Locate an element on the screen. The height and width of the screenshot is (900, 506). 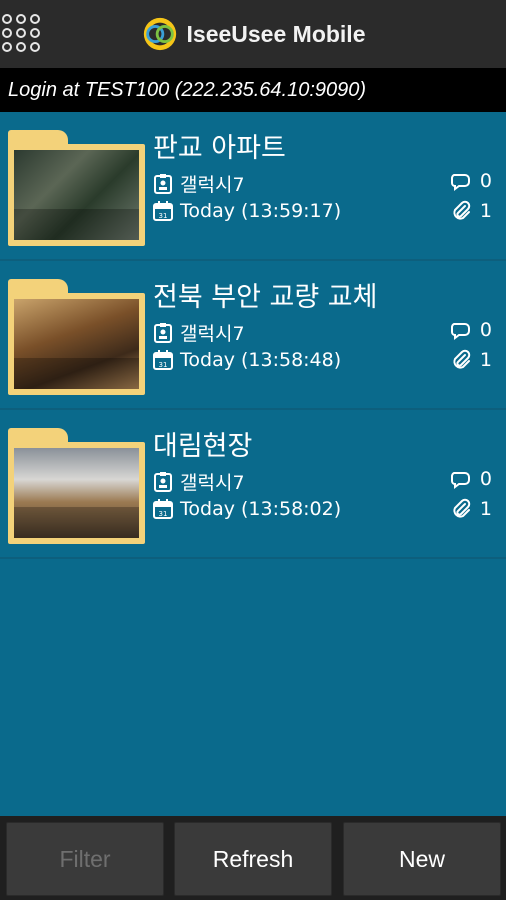
app-header: IseeUsee Mobile is located at coordinates (253, 34).